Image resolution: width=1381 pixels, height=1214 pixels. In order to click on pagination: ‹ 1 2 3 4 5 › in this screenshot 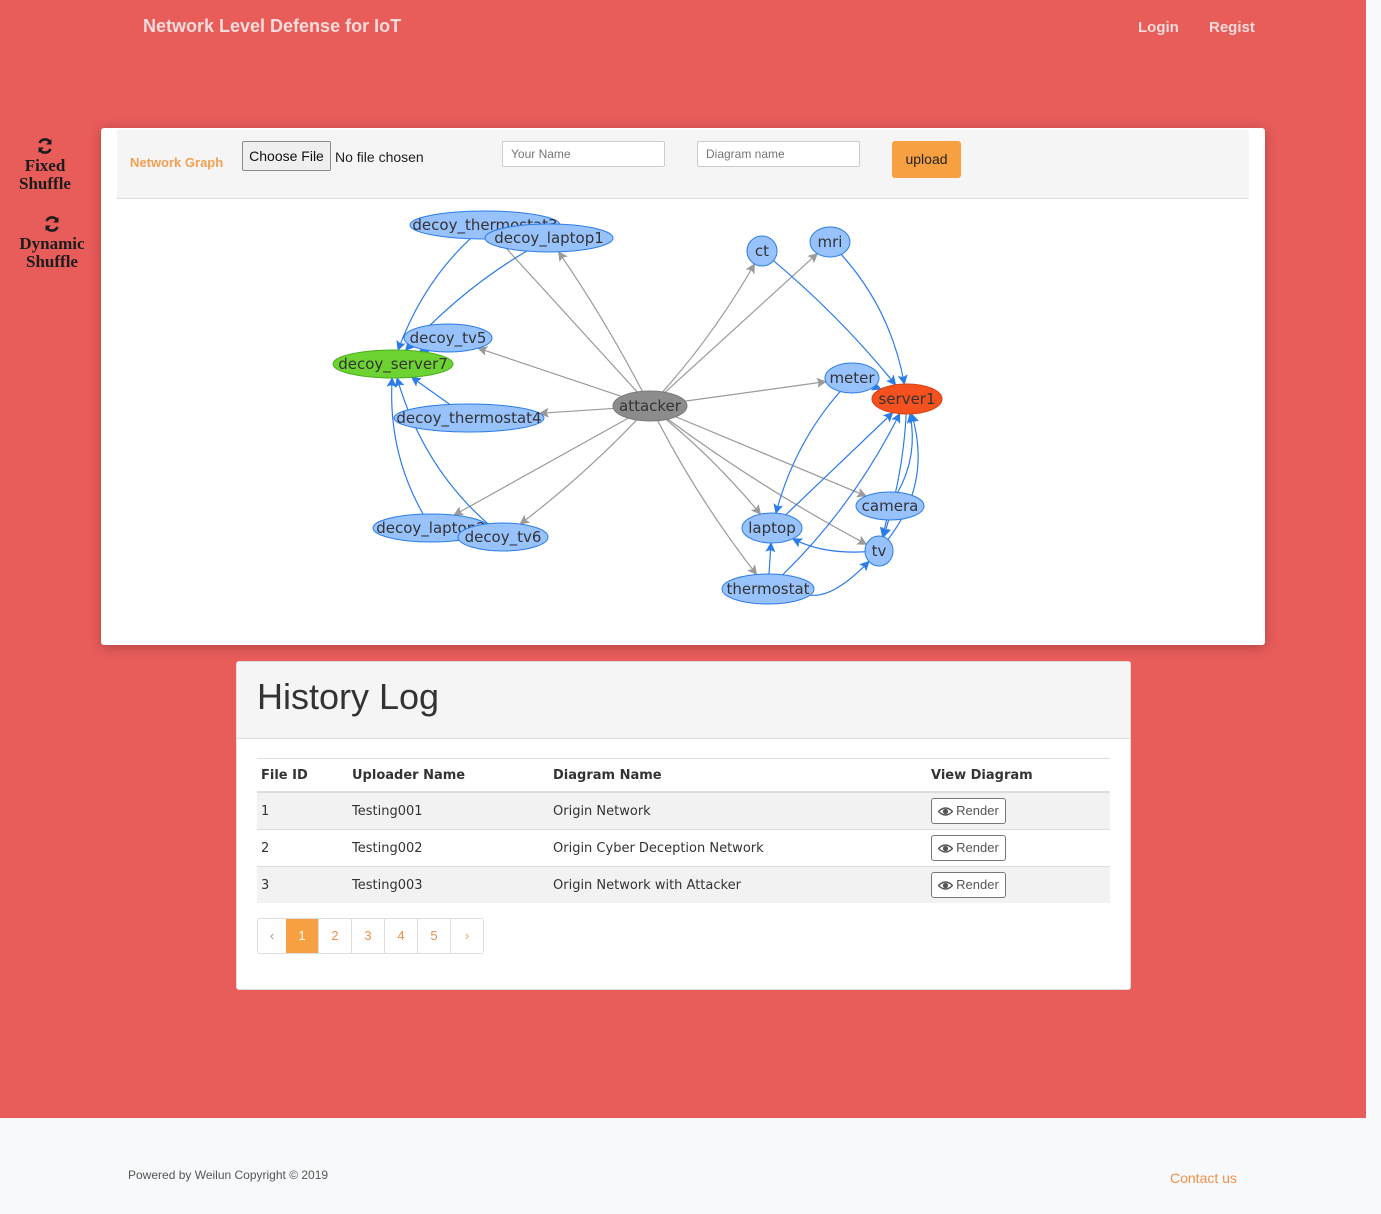, I will do `click(370, 936)`.